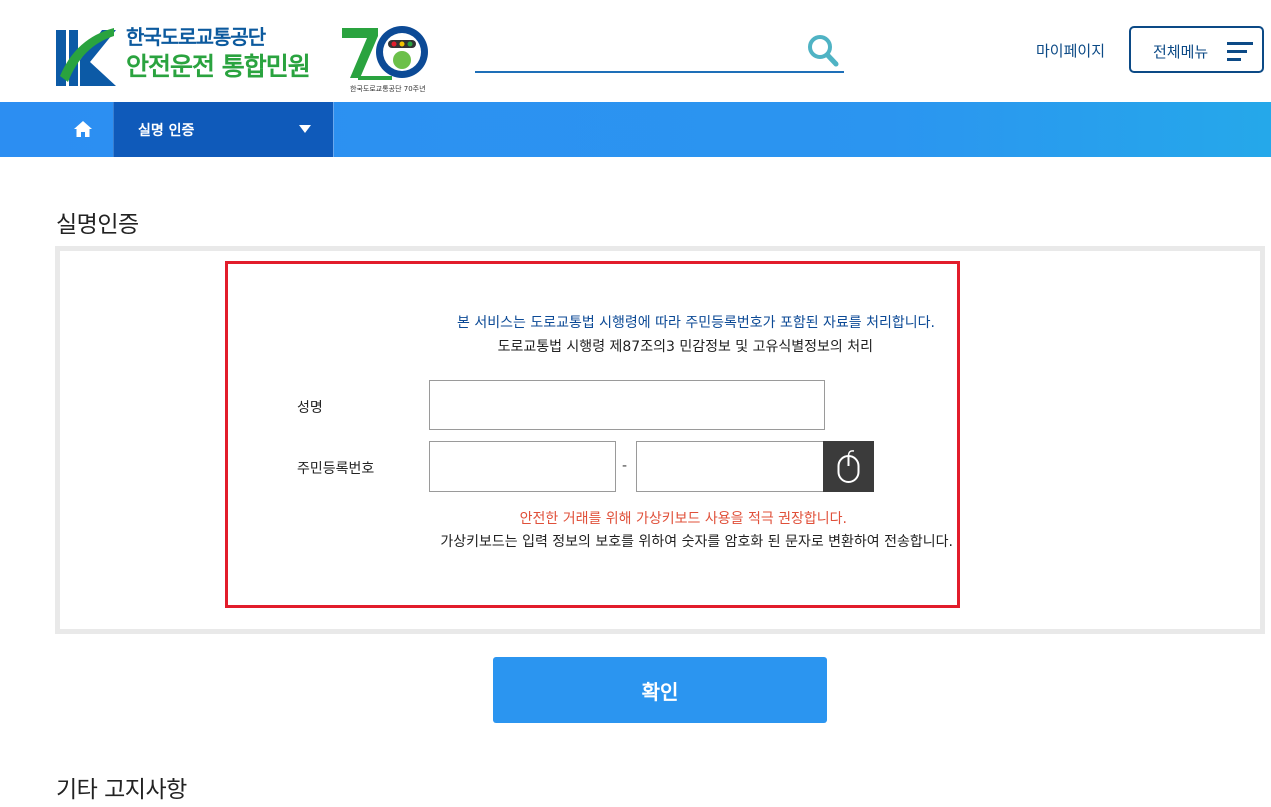  Describe the element at coordinates (683, 519) in the screenshot. I see `virtual-keyboard-recommendation: 안전한 거래를 위해 가상키보드 사용을 적극 권장합니다.` at that location.